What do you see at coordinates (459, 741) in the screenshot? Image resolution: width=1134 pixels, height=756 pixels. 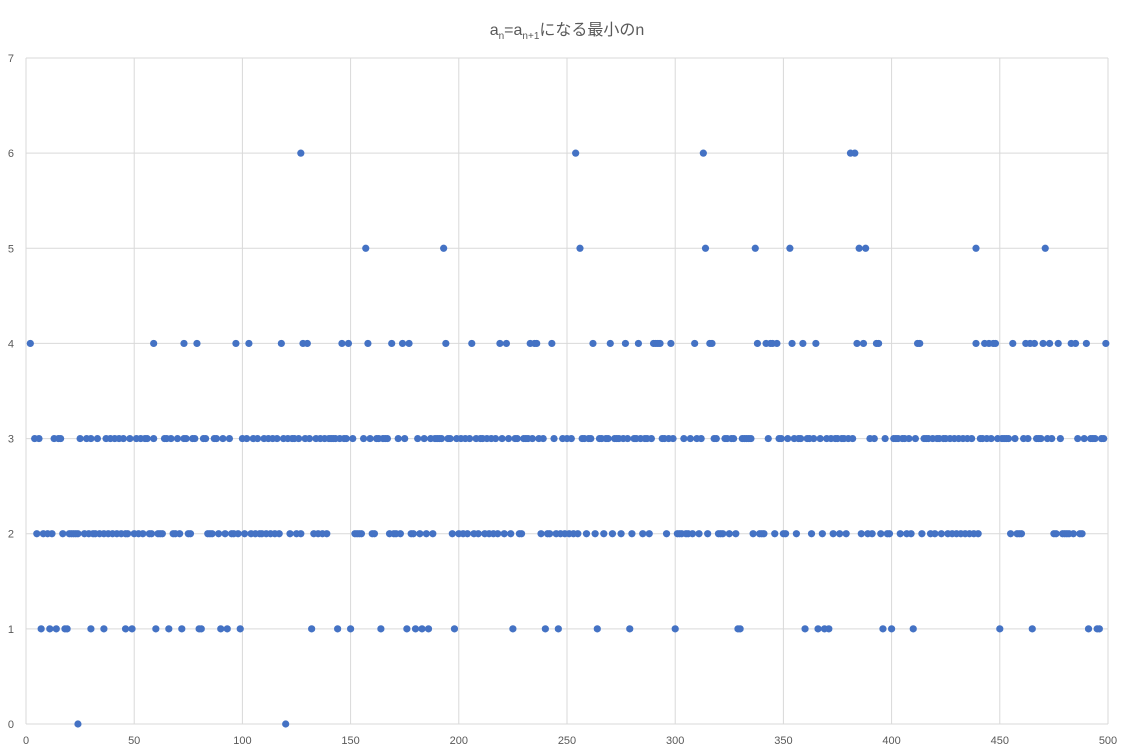 I see `x-tick-label: 200` at bounding box center [459, 741].